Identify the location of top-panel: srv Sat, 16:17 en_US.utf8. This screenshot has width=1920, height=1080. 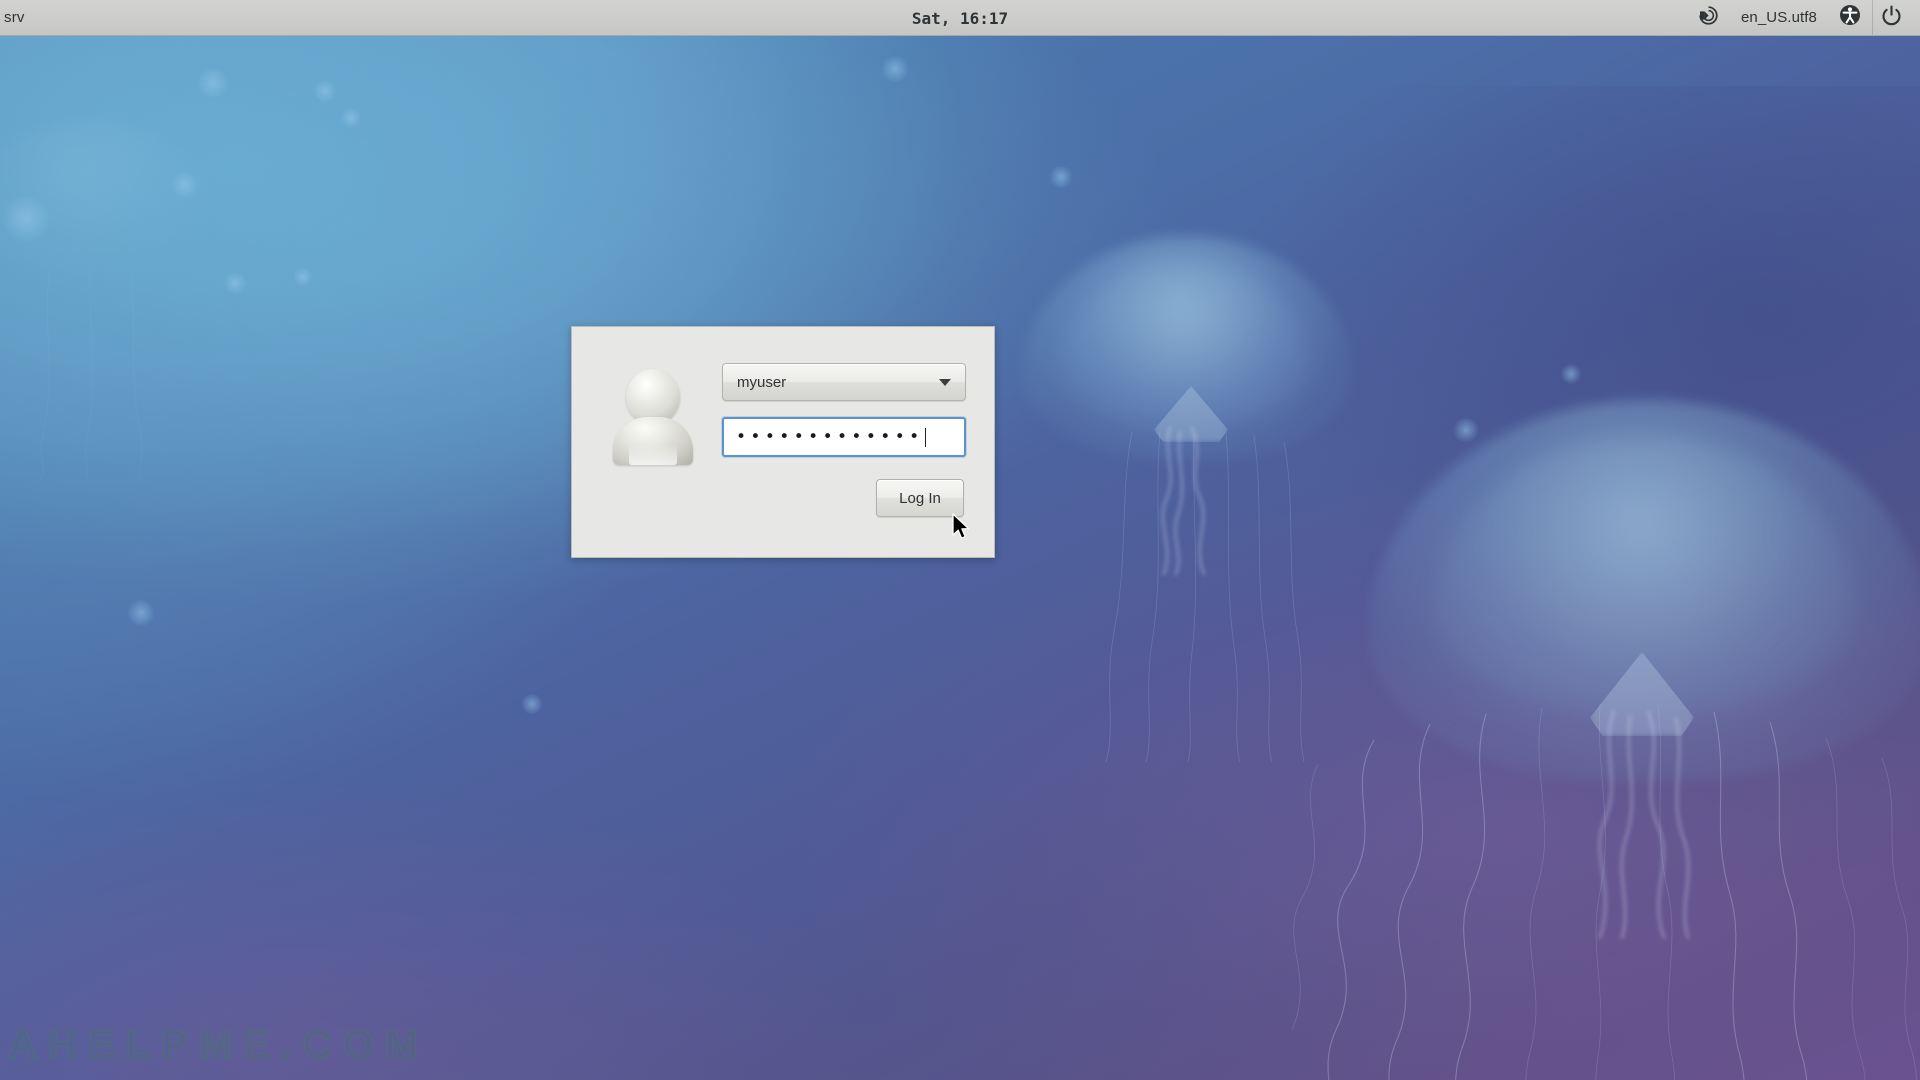
(960, 18).